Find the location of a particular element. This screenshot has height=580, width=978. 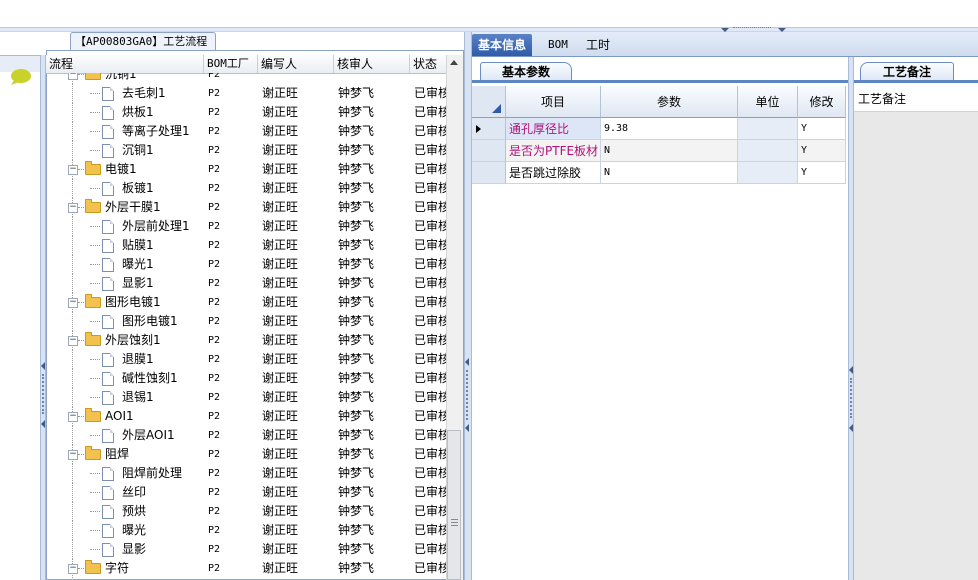

process-notes-body is located at coordinates (916, 346).